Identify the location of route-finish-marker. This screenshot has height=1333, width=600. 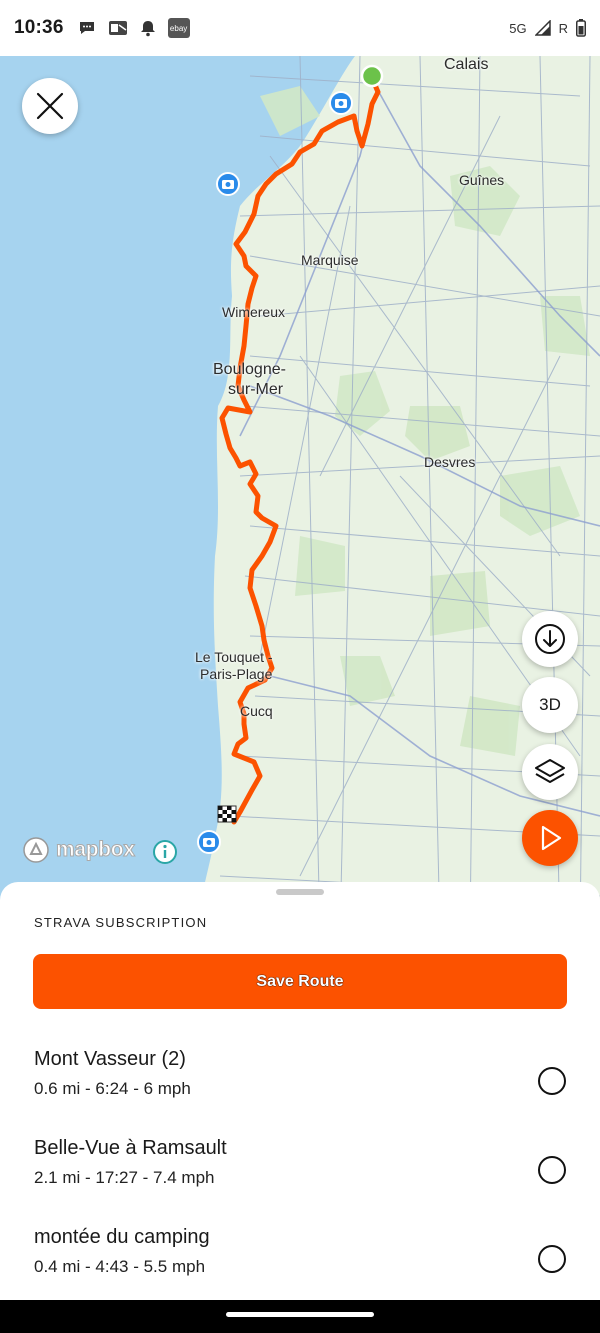
(227, 814).